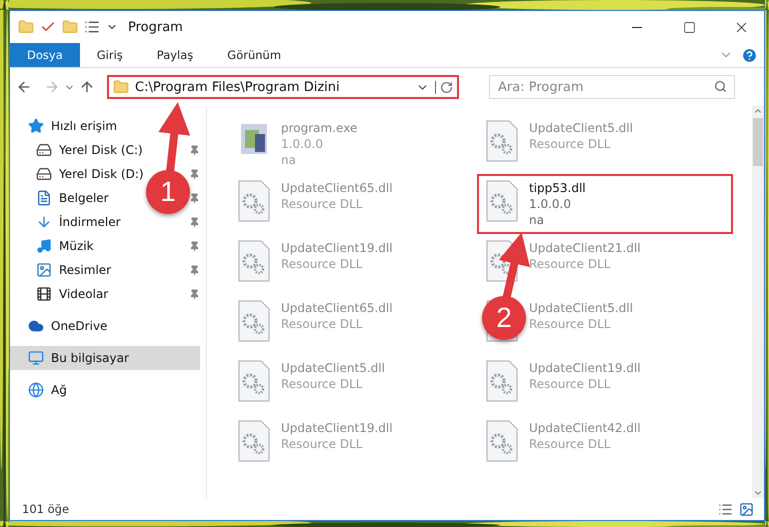 The height and width of the screenshot is (527, 769). Describe the element at coordinates (44, 198) in the screenshot. I see `document-icon` at that location.